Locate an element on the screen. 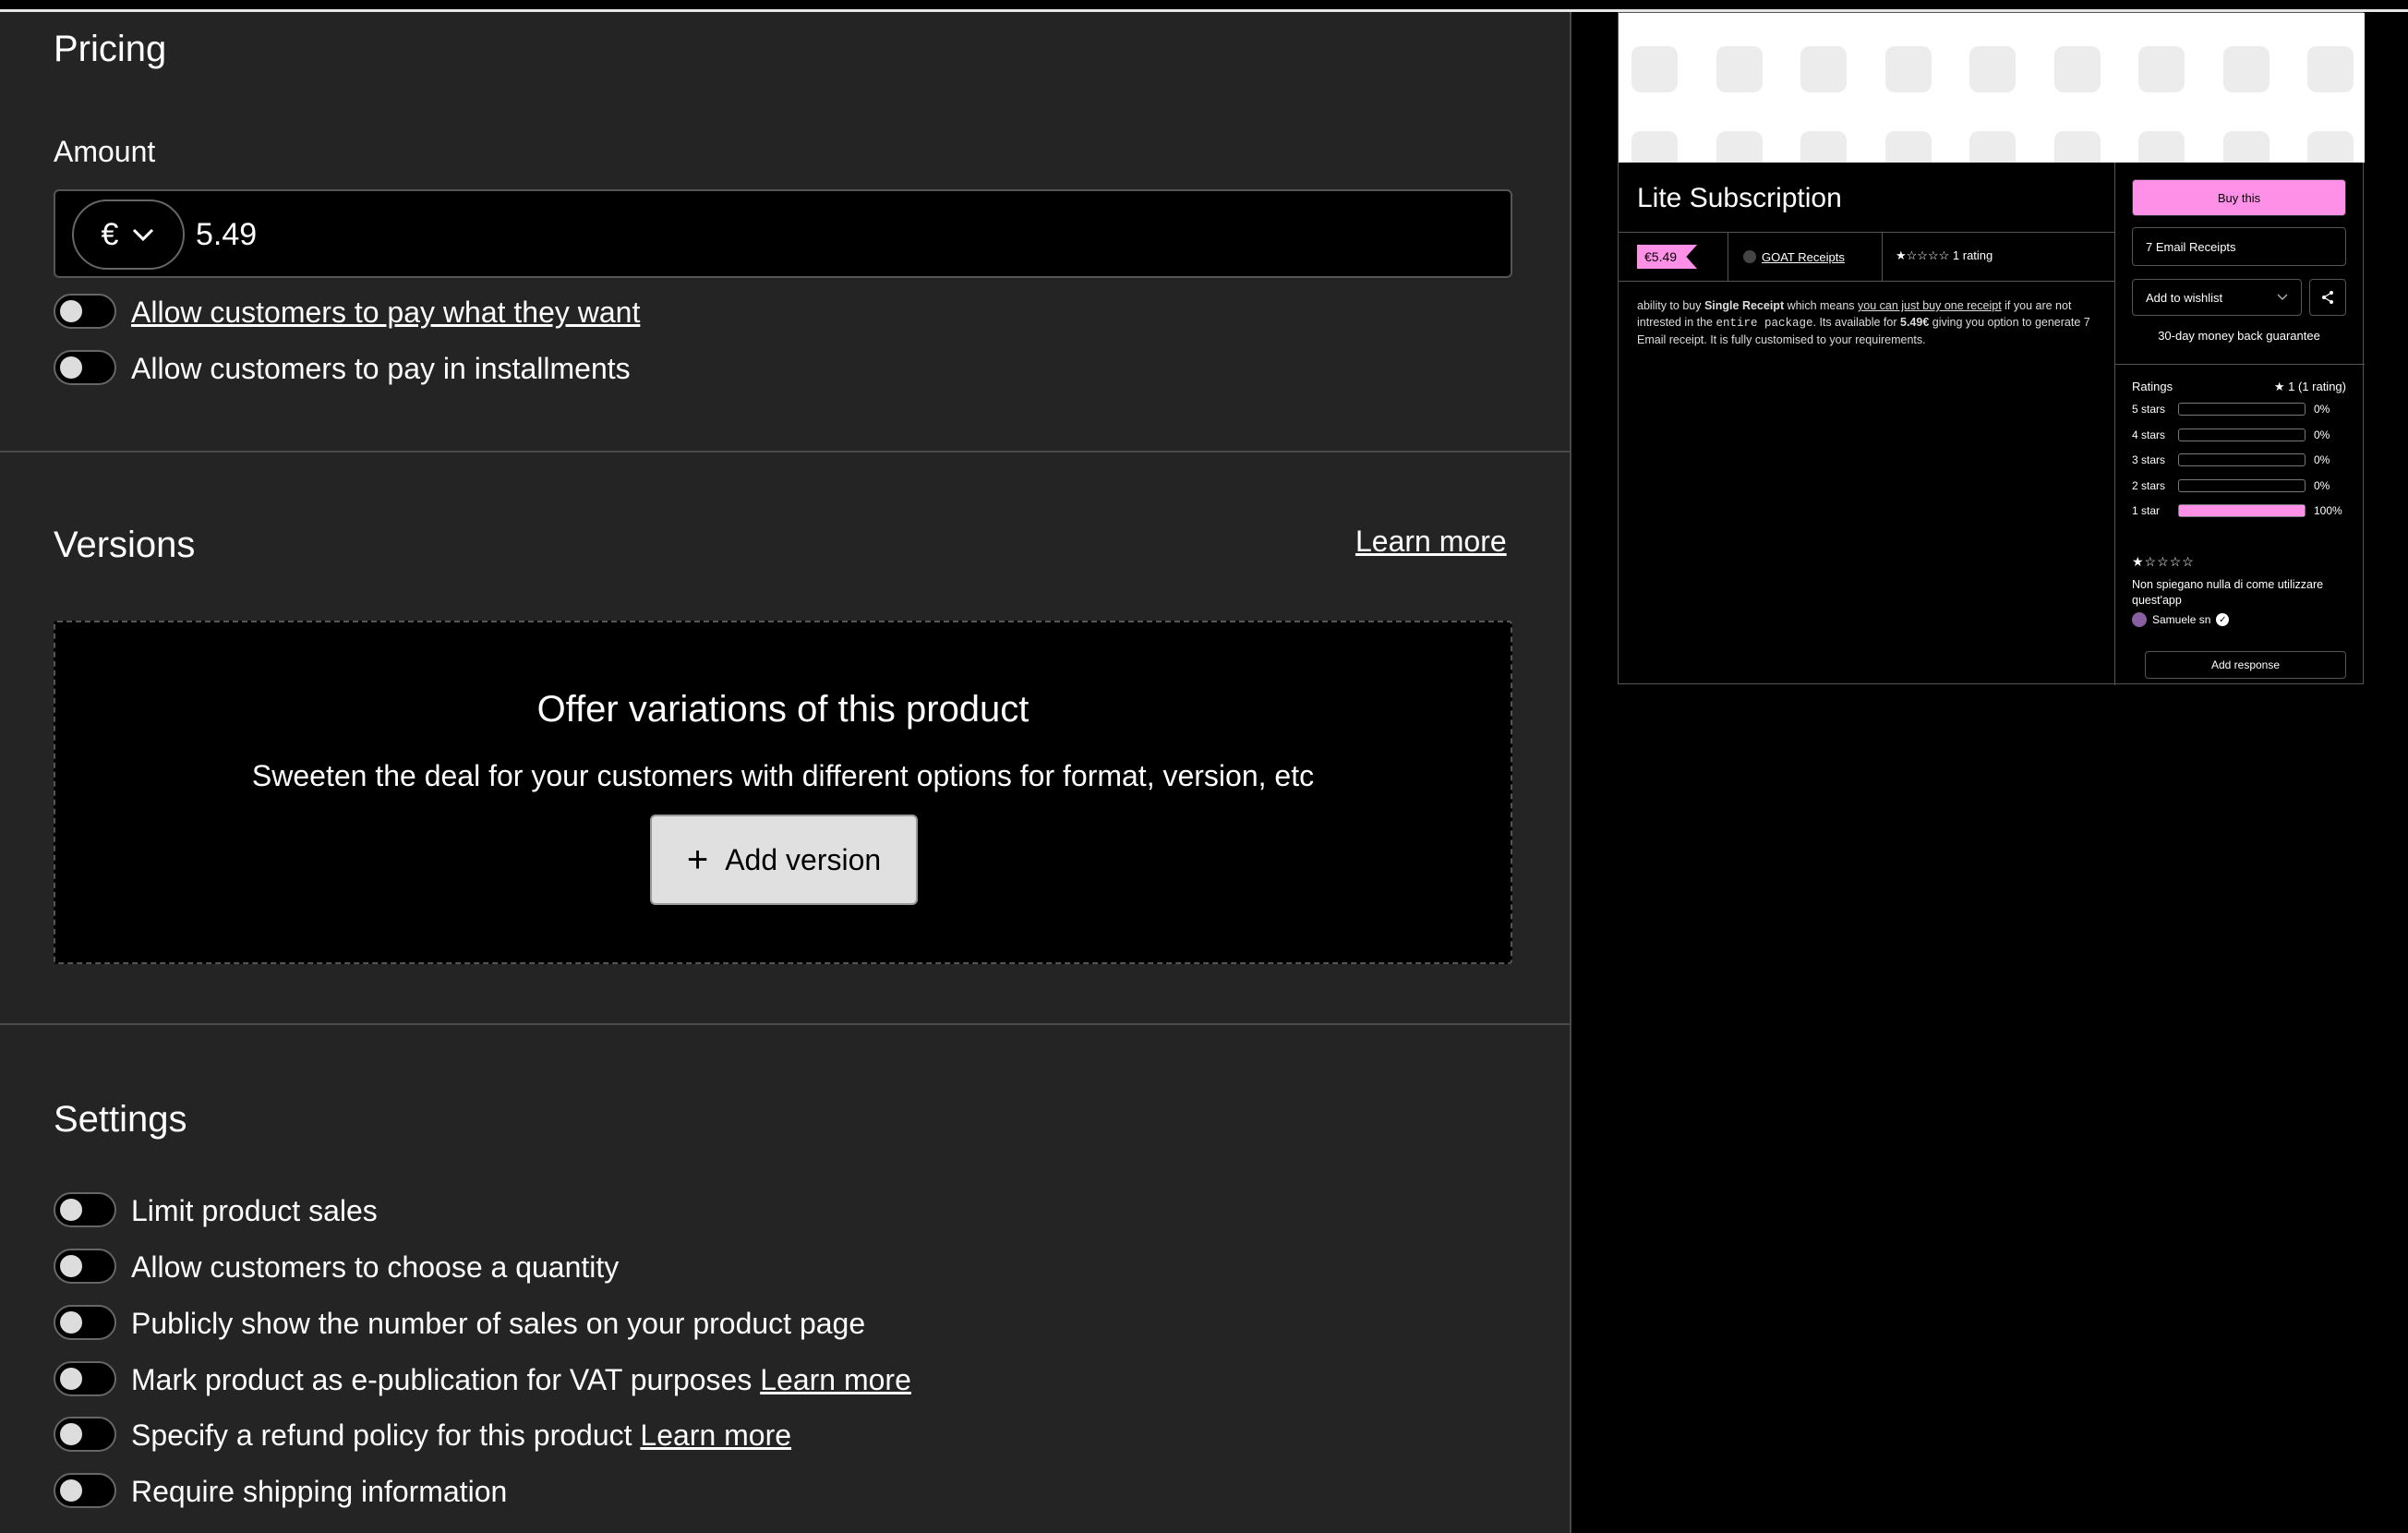 Image resolution: width=2408 pixels, height=1533 pixels. desc-code: entire package is located at coordinates (1764, 323).